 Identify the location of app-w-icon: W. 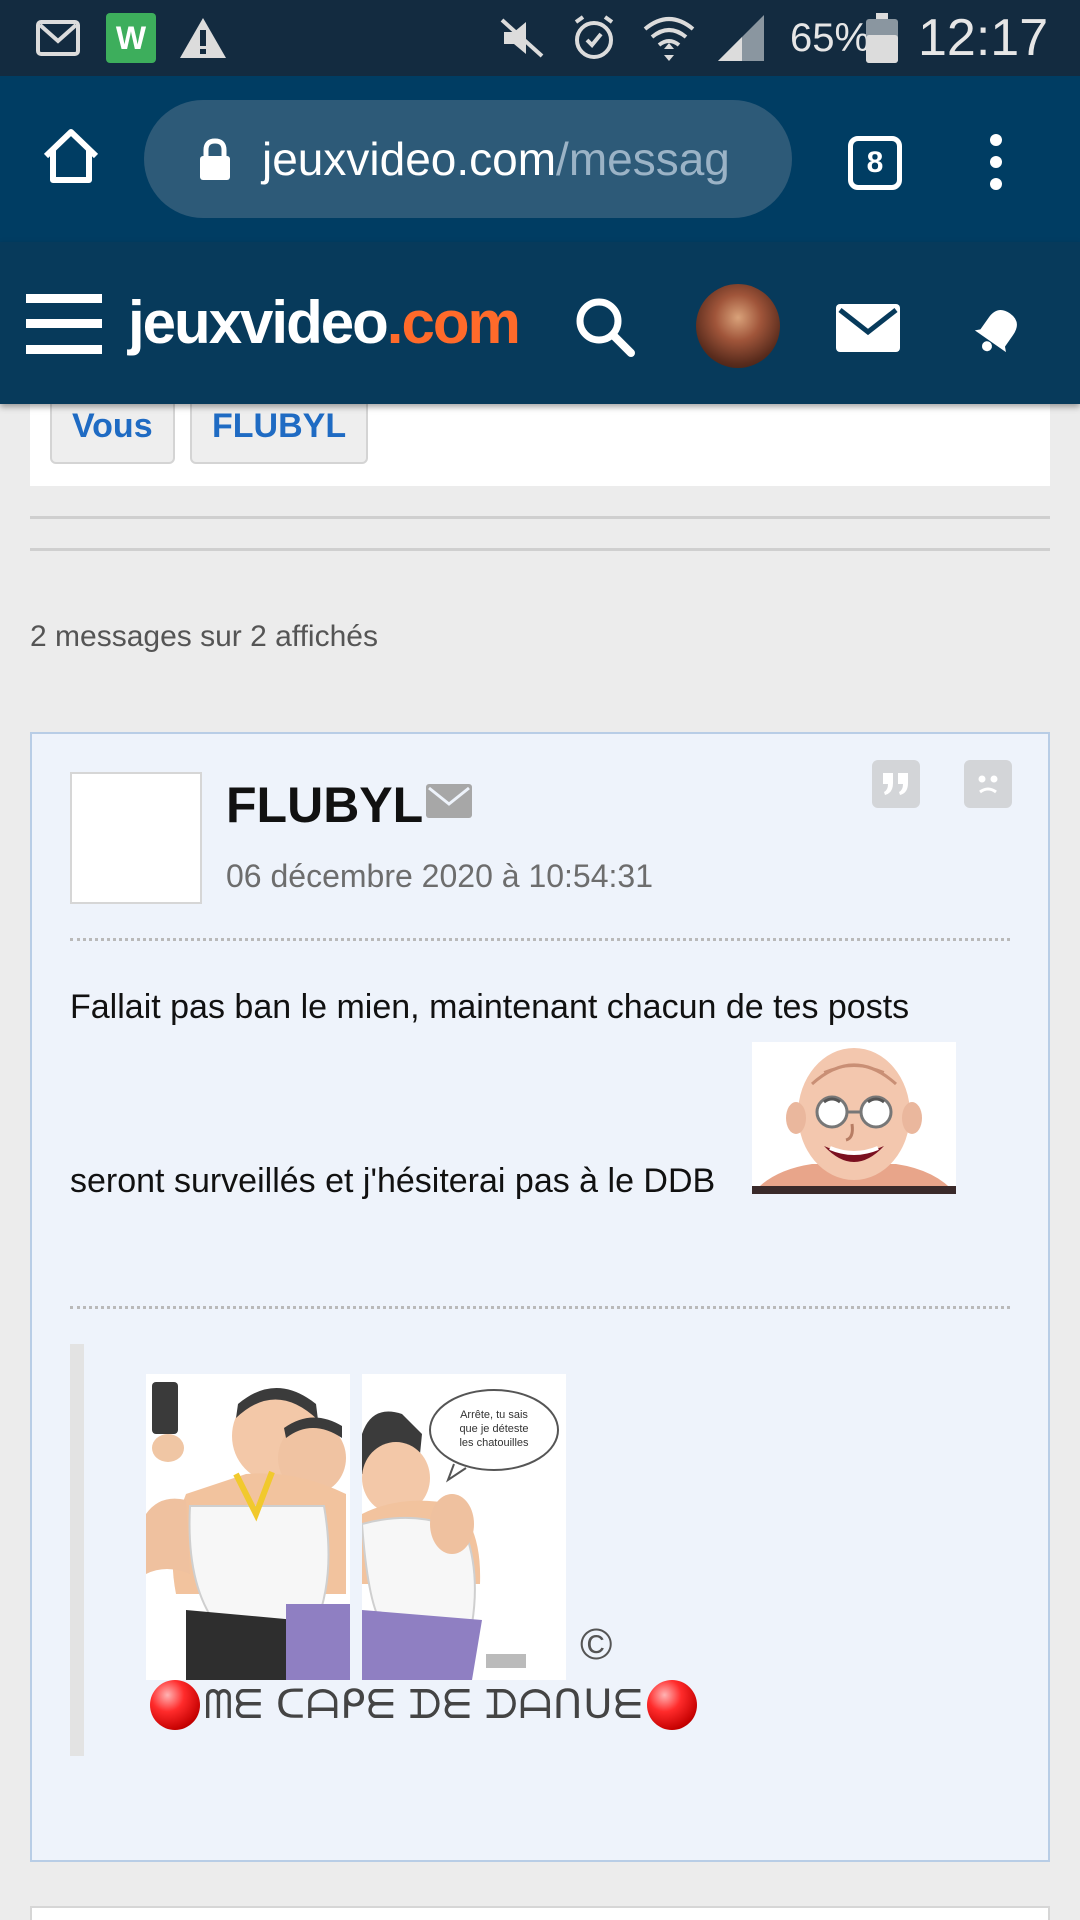
(131, 38).